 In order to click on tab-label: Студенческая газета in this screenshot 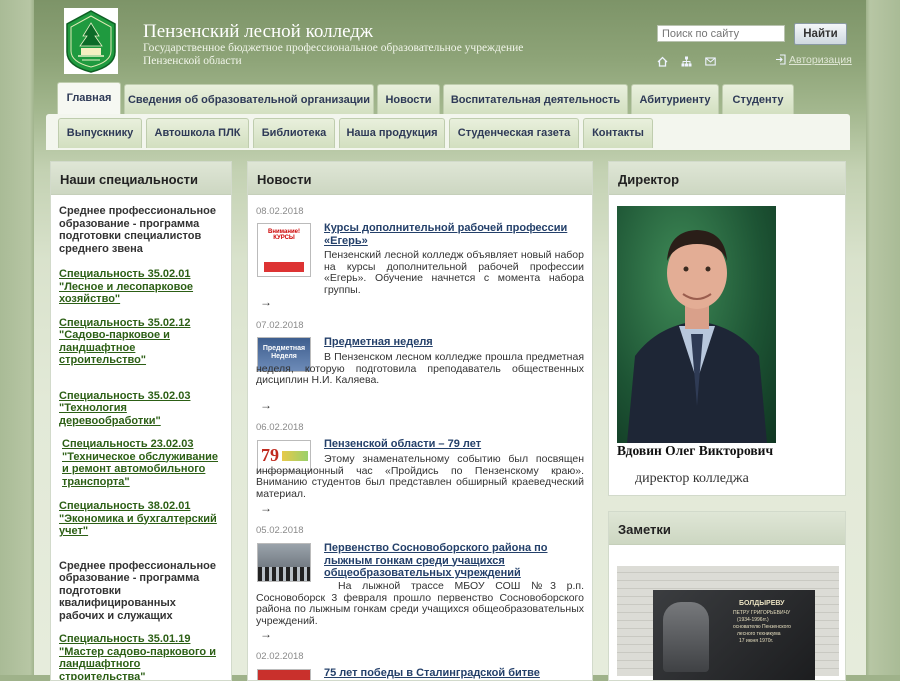, I will do `click(514, 133)`.